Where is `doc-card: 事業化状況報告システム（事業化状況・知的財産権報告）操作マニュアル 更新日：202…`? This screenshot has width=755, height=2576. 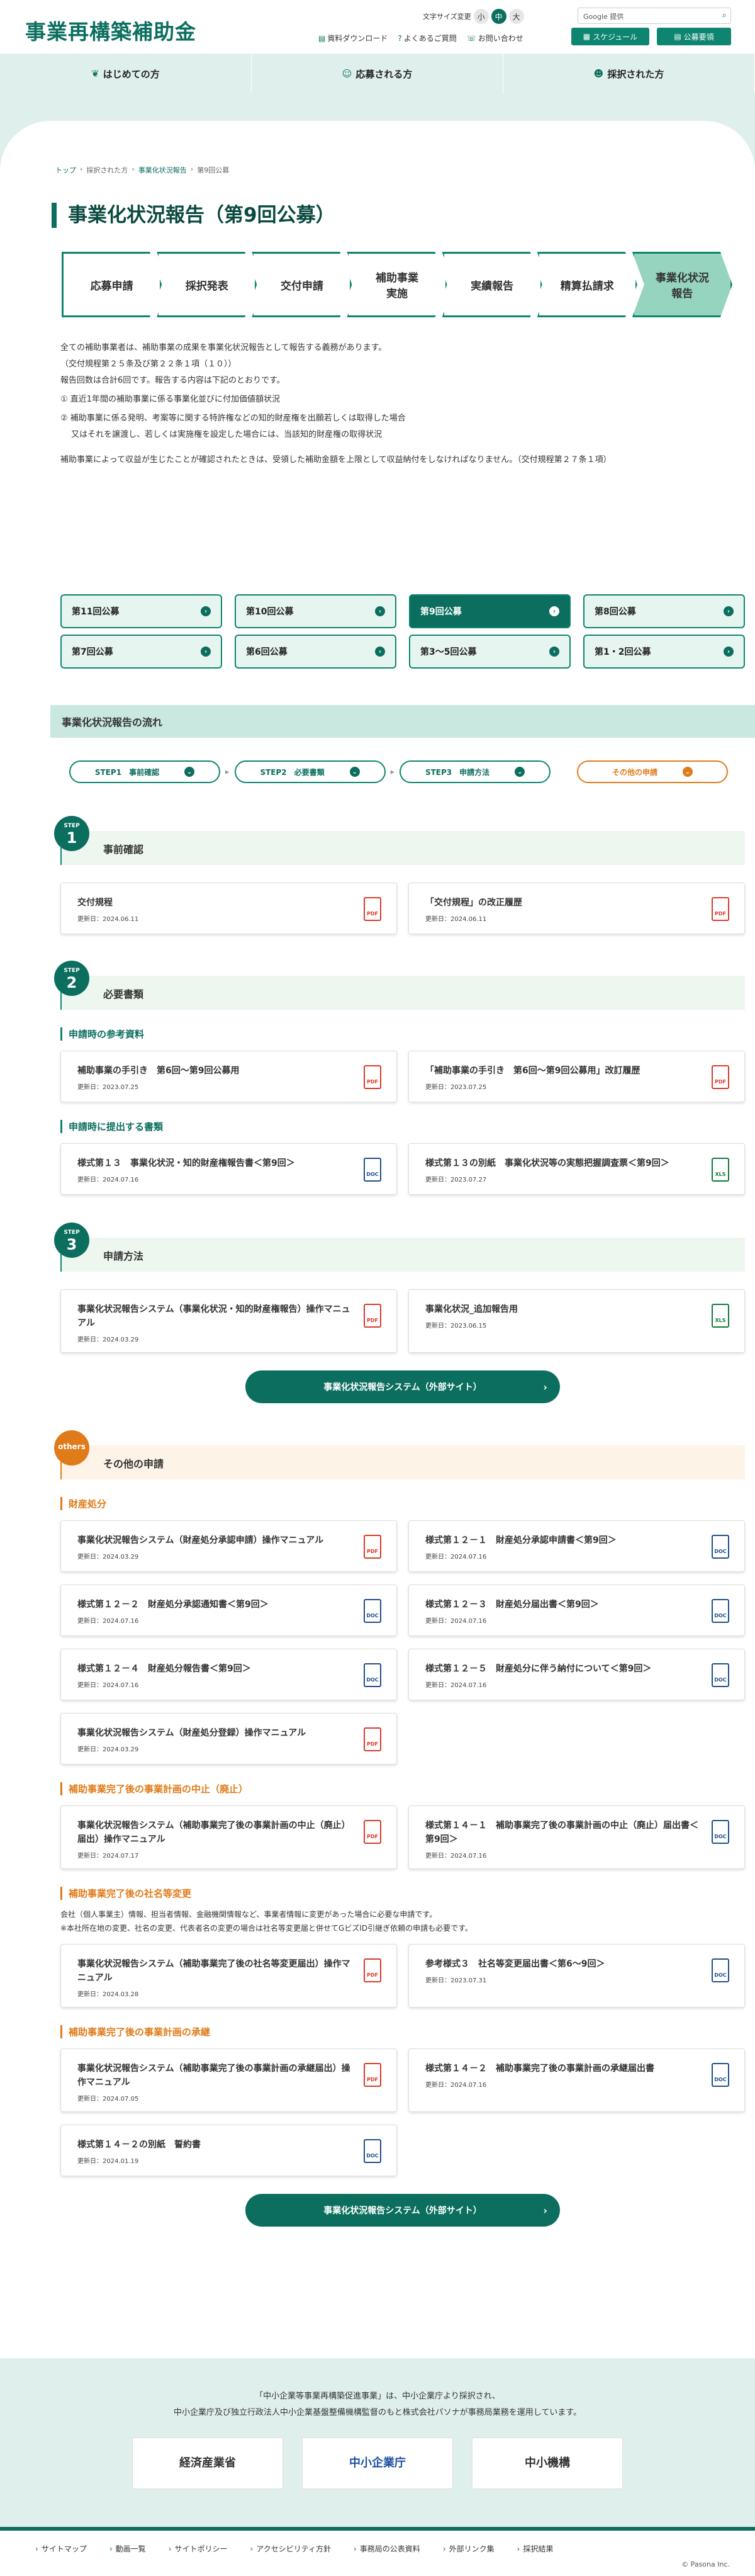
doc-card: 事業化状況報告システム（事業化状況・知的財産権報告）操作マニュアル 更新日：202… is located at coordinates (228, 1321).